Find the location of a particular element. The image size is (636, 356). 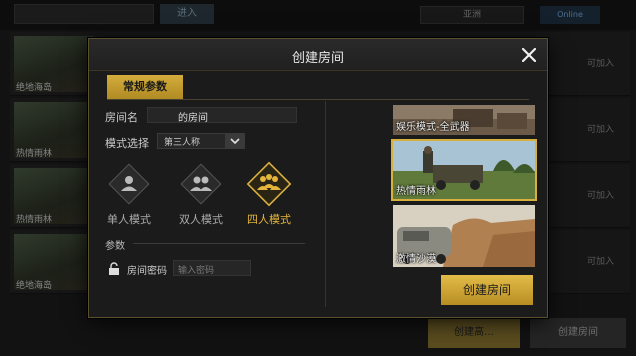

solo-mode-icon is located at coordinates (129, 184).